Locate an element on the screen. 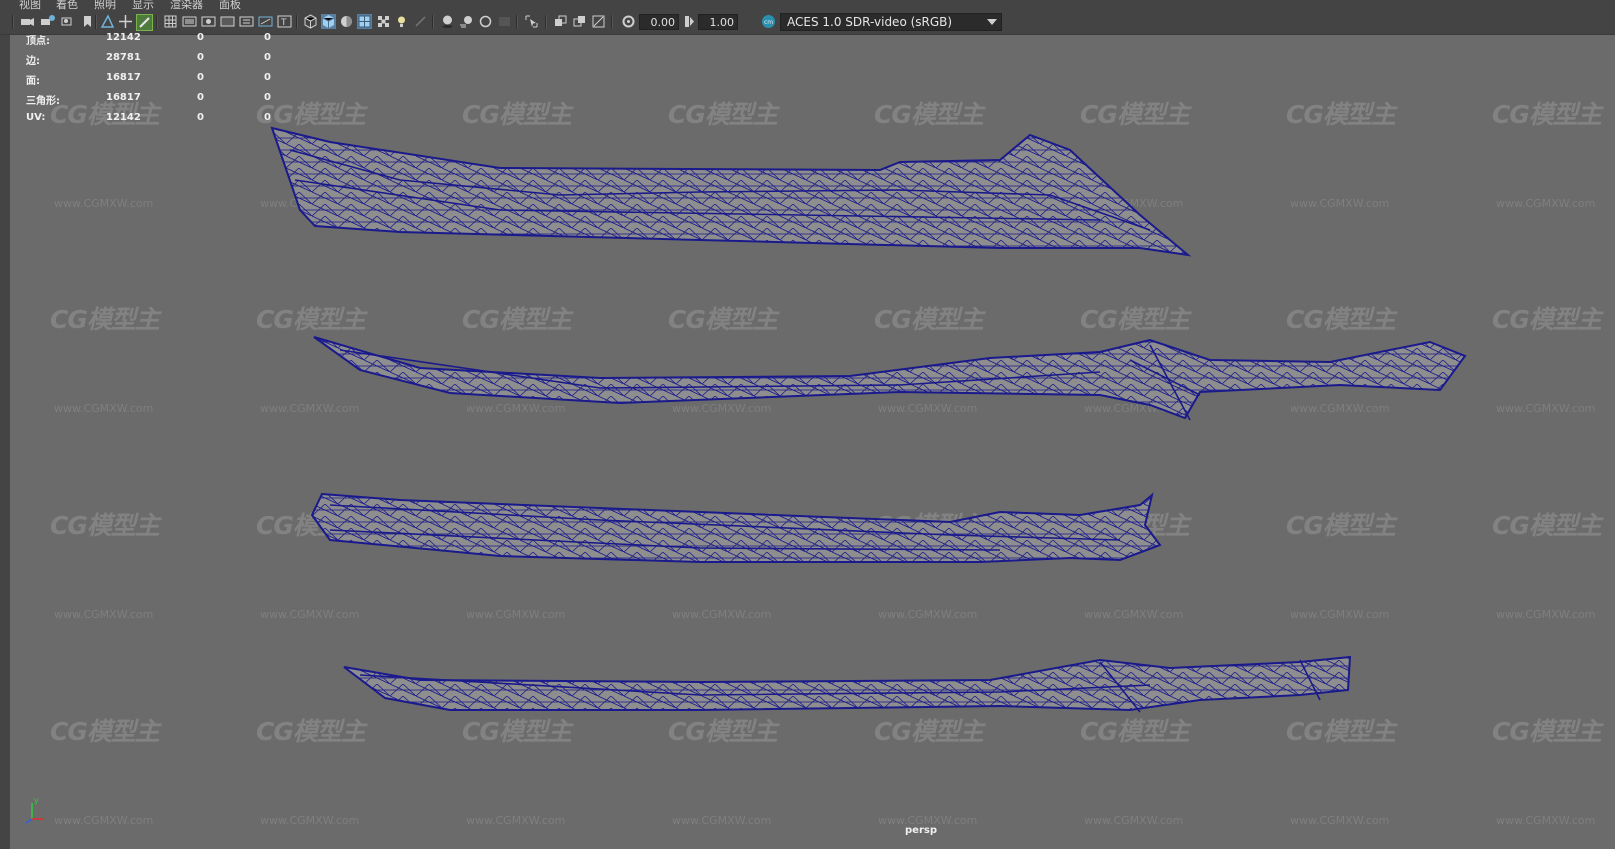 This screenshot has height=849, width=1615. shadows-icon is located at coordinates (420, 21).